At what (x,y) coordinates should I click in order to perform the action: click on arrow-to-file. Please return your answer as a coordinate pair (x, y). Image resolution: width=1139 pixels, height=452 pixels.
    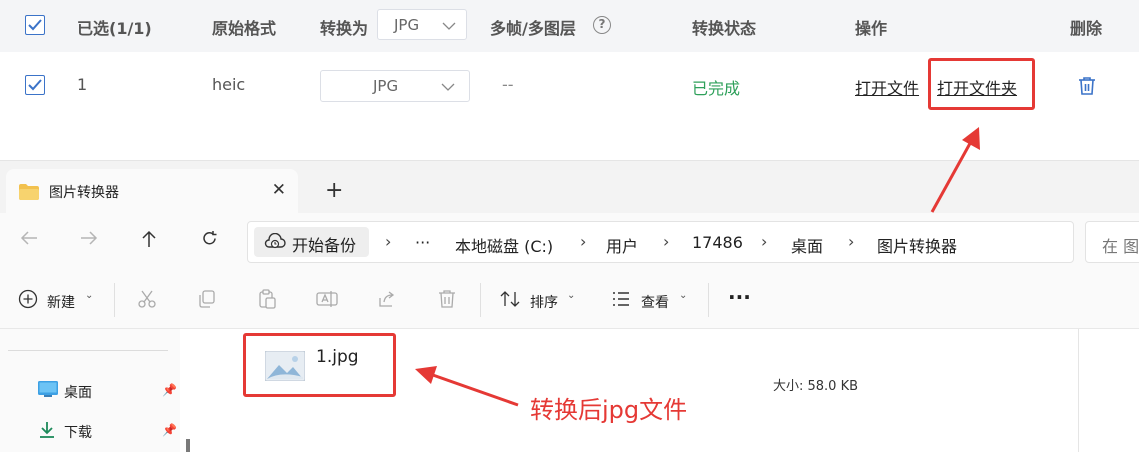
    Looking at the image, I should click on (474, 389).